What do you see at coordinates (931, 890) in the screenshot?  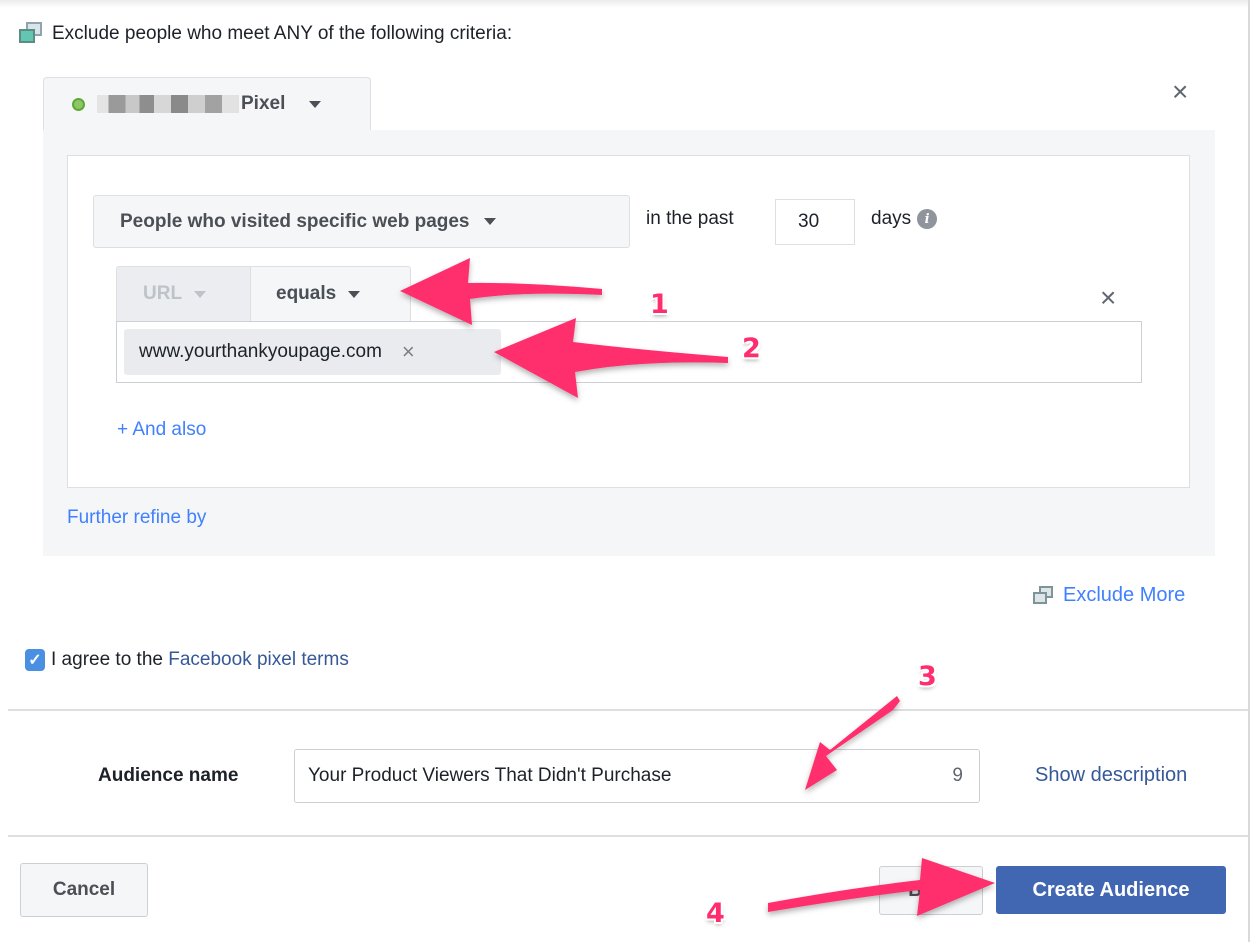 I see `back-button: Back` at bounding box center [931, 890].